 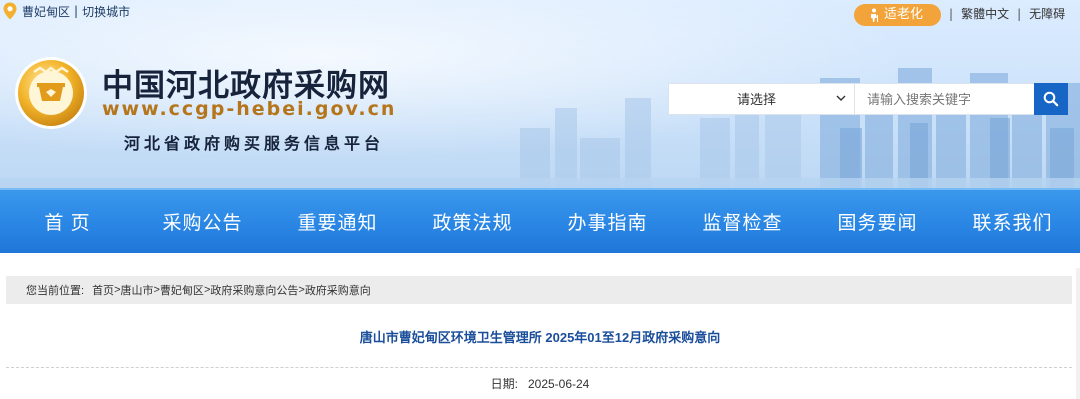 What do you see at coordinates (182, 290) in the screenshot?
I see `breadcrumb-item-district: 曹妃甸区` at bounding box center [182, 290].